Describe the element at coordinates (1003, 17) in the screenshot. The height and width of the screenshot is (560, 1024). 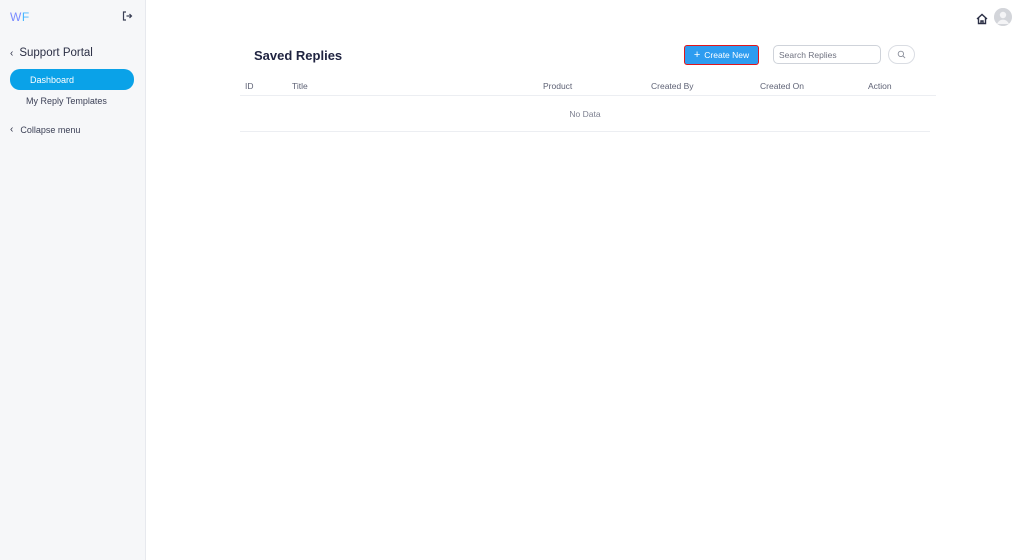
I see `user-avatar-icon` at that location.